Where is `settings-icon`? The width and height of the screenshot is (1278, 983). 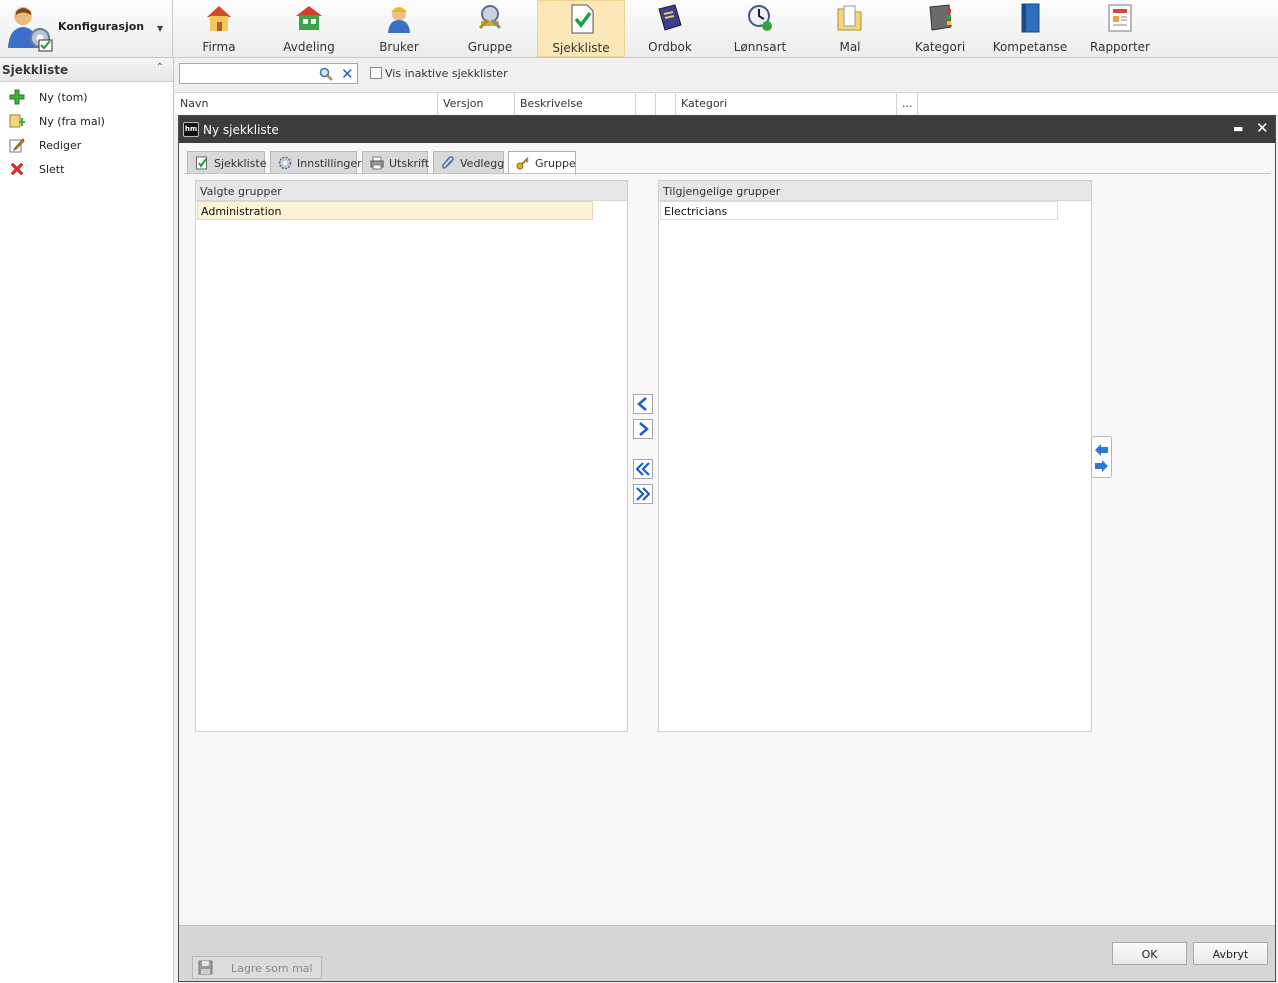 settings-icon is located at coordinates (285, 163).